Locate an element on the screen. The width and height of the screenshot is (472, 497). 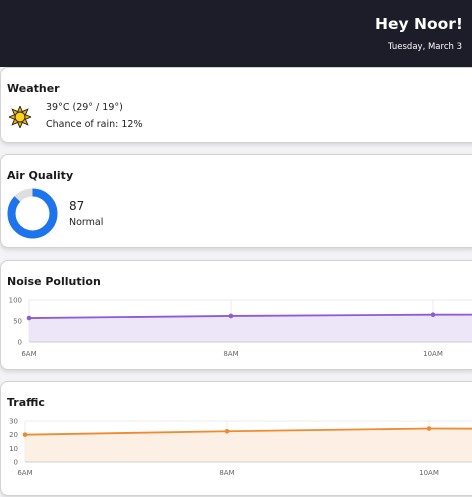
noise-pollution-chart: 0 50 100 6AM 8AM 10AM is located at coordinates (240, 327).